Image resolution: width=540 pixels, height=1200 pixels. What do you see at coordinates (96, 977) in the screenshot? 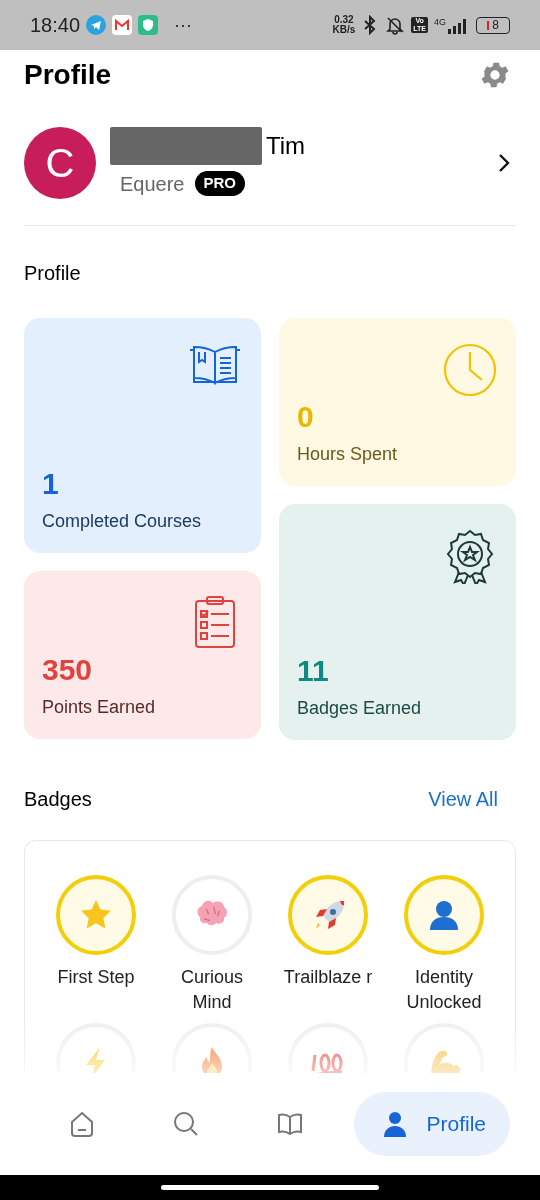
I see `badge-label: First Step` at bounding box center [96, 977].